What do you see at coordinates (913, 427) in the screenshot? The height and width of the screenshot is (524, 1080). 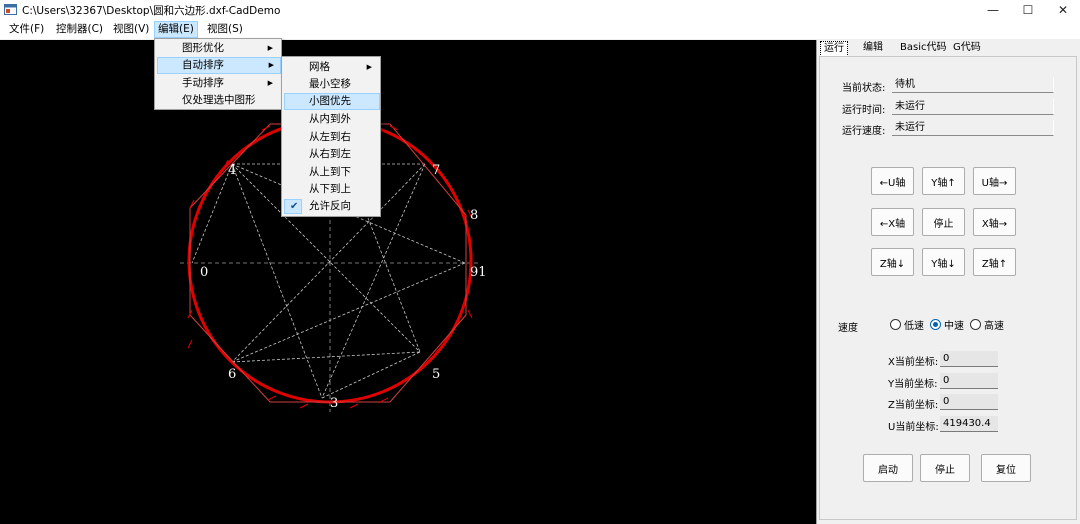 I see `u-coord-label: U当前坐标:` at bounding box center [913, 427].